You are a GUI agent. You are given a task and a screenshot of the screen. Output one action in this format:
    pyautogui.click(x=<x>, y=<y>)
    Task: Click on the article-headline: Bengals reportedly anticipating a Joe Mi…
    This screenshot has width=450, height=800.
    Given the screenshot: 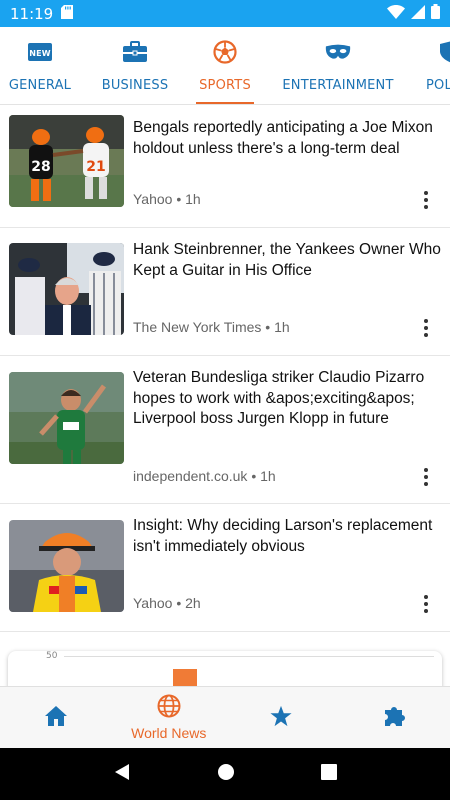 What is the action you would take?
    pyautogui.click(x=287, y=138)
    